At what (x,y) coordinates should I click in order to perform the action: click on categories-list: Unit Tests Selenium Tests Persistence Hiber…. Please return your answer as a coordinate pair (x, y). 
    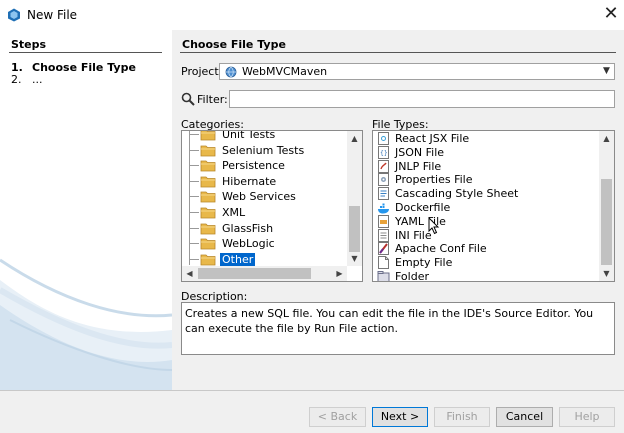
    Looking at the image, I should click on (272, 206).